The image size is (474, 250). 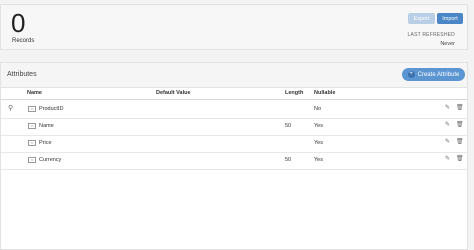 What do you see at coordinates (50, 160) in the screenshot?
I see `attribute-name: Currency` at bounding box center [50, 160].